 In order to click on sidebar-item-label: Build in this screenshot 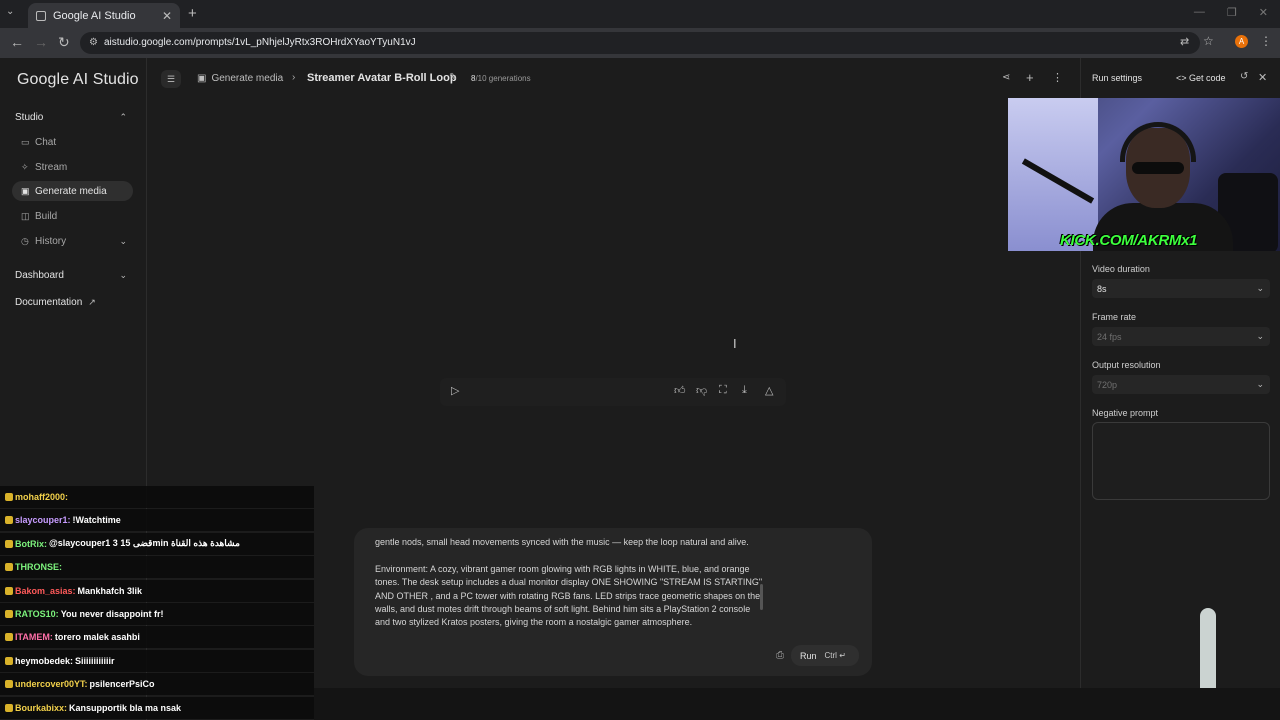, I will do `click(46, 216)`.